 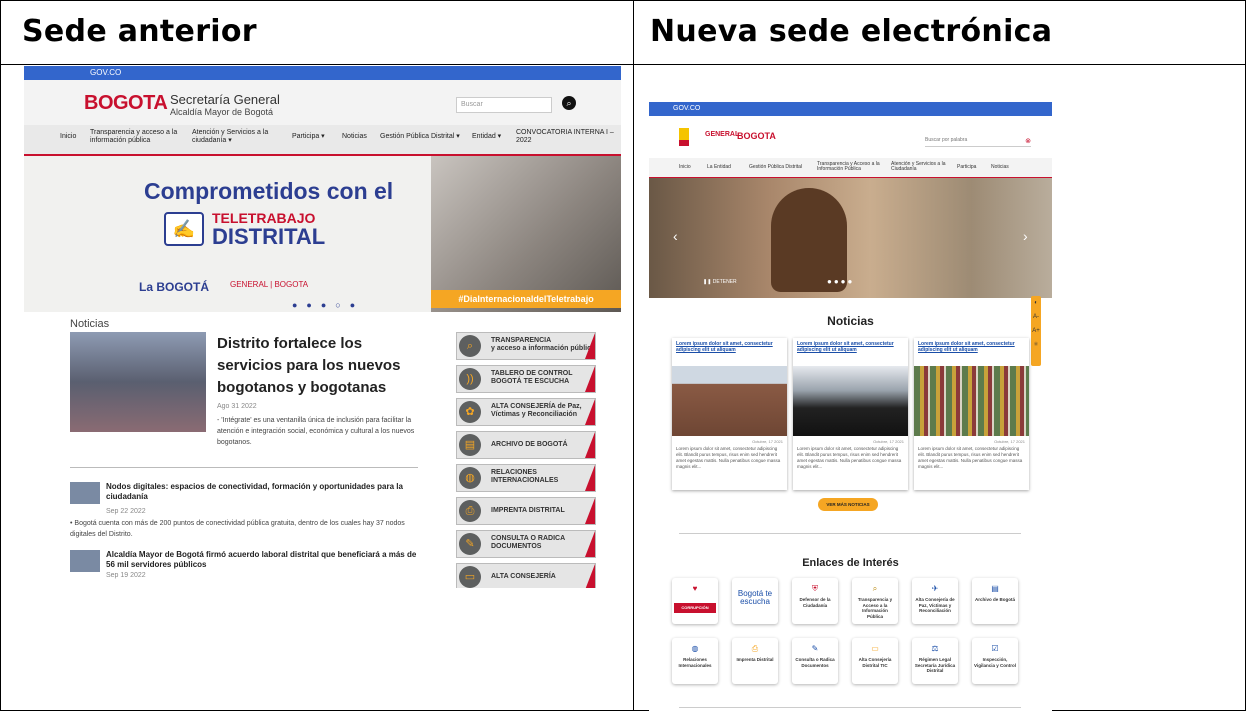 I want to click on sidebar-link-relaciones: ◍ RELACIONES INTERNACIONALES, so click(x=526, y=478).